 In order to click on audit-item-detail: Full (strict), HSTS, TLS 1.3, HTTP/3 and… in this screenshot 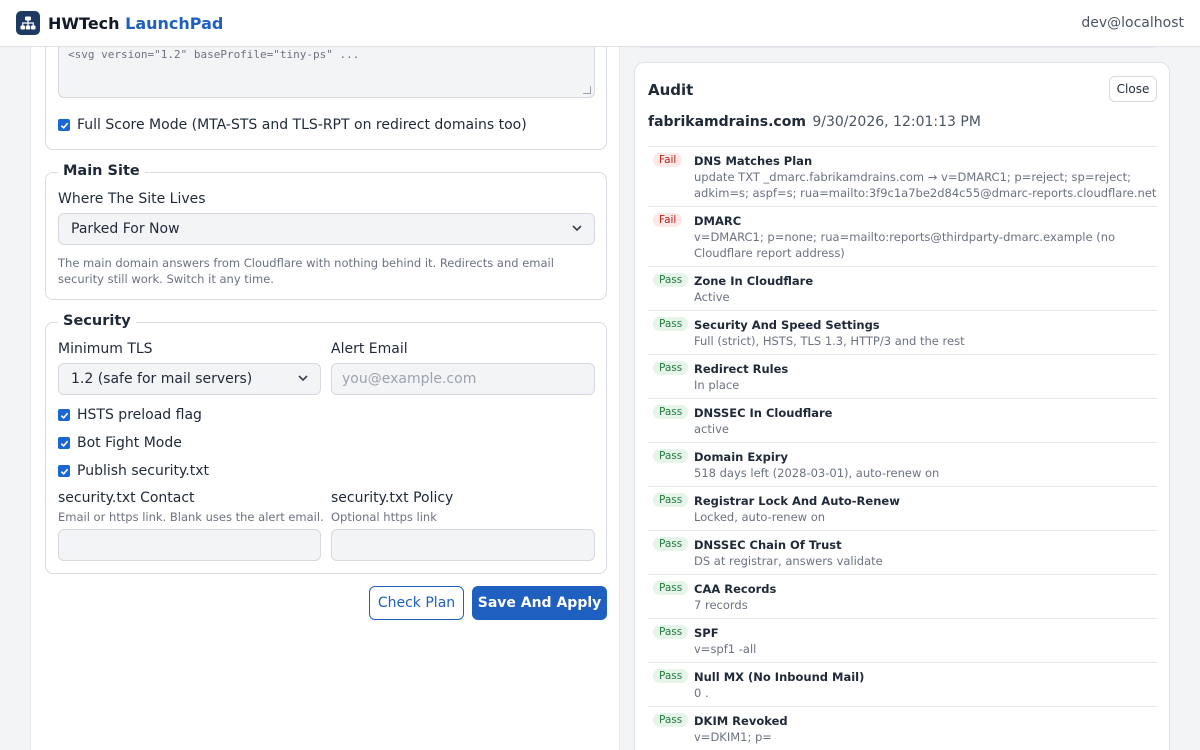, I will do `click(829, 341)`.